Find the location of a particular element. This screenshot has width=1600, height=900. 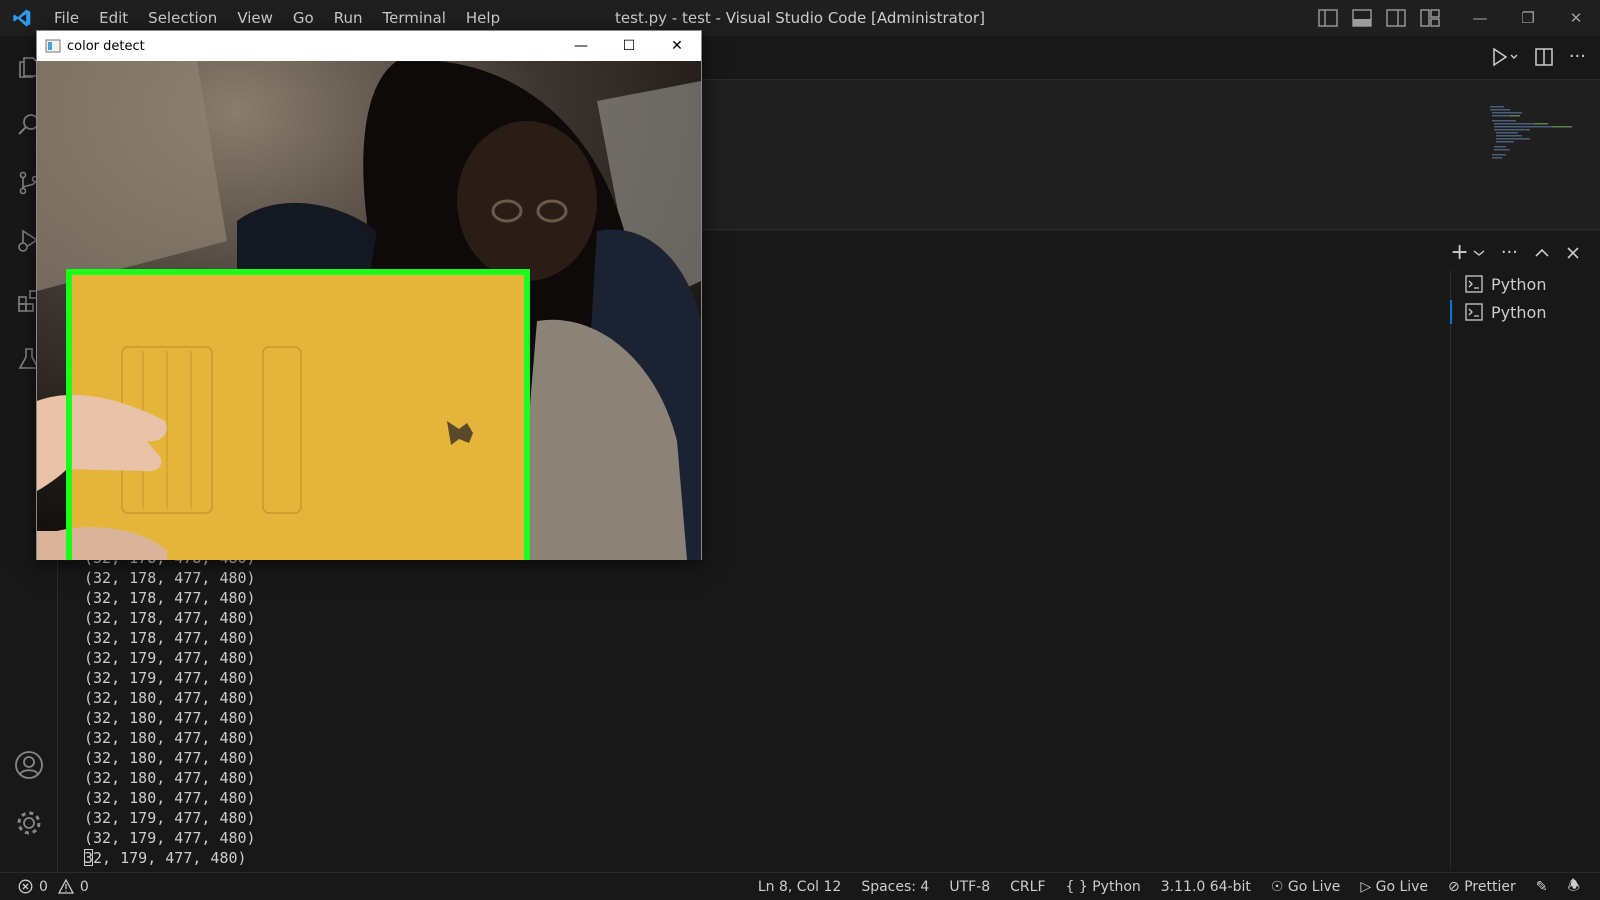

cv-close-icon: ✕ is located at coordinates (677, 46).